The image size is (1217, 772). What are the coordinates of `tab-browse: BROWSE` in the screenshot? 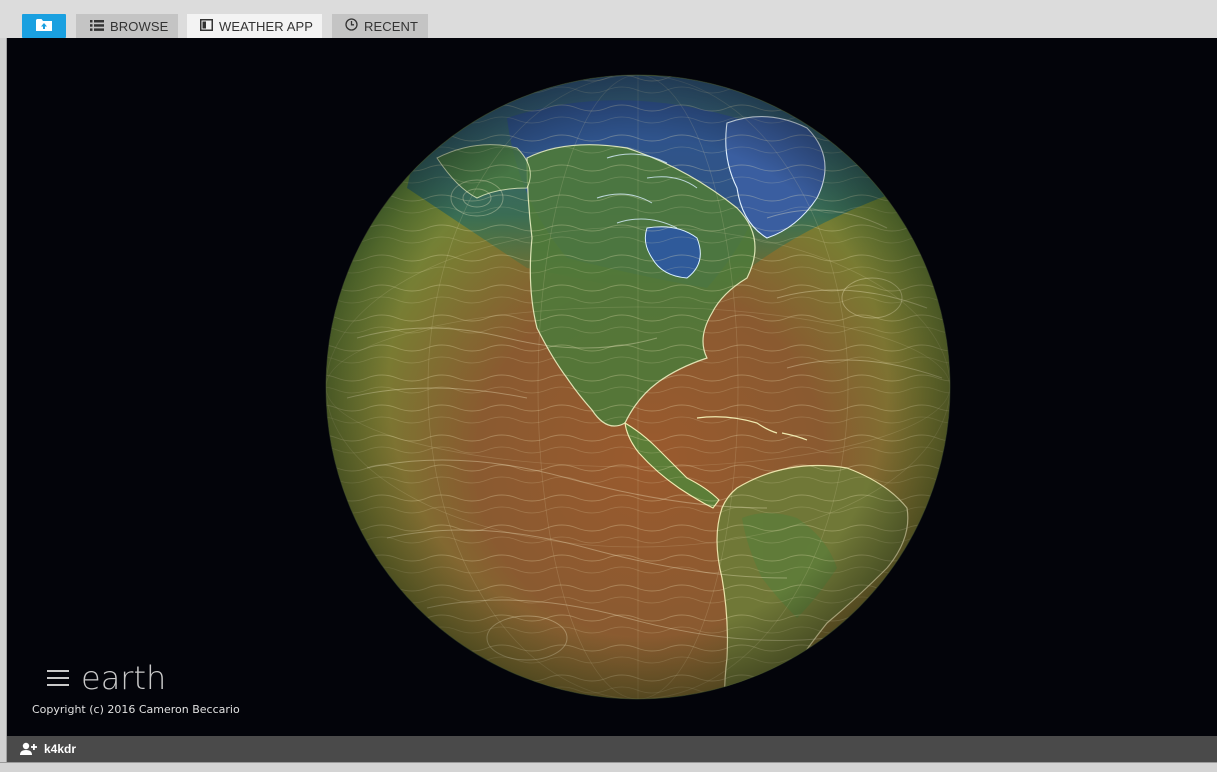 It's located at (127, 26).